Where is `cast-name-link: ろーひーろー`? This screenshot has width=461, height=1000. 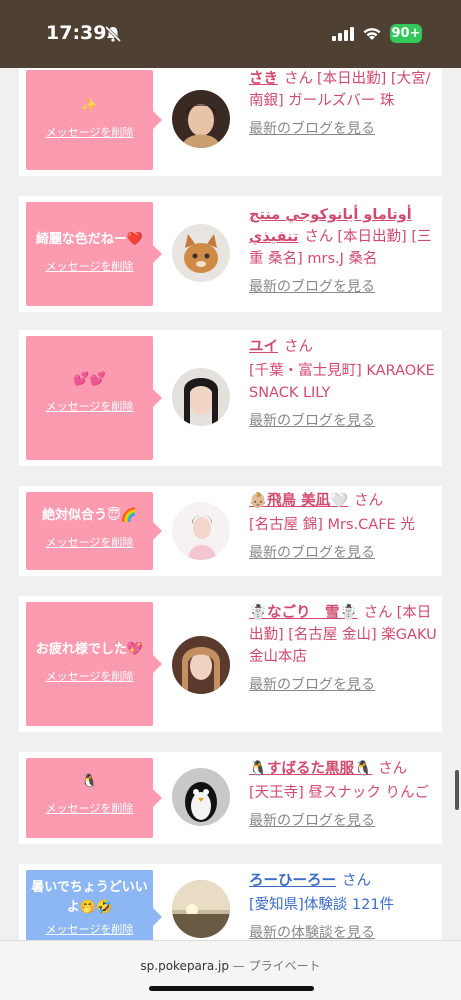
cast-name-link: ろーひーろー is located at coordinates (292, 881).